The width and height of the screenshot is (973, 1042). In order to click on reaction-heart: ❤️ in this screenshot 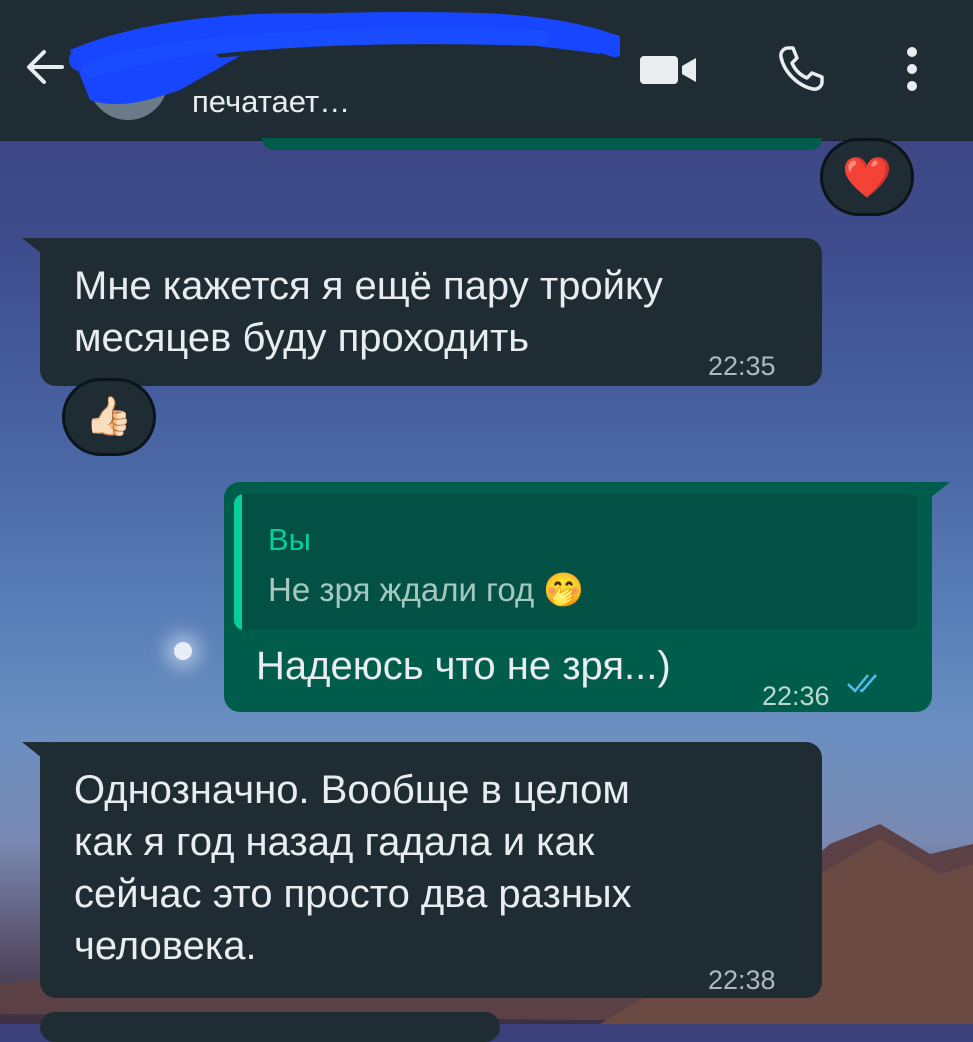, I will do `click(867, 177)`.